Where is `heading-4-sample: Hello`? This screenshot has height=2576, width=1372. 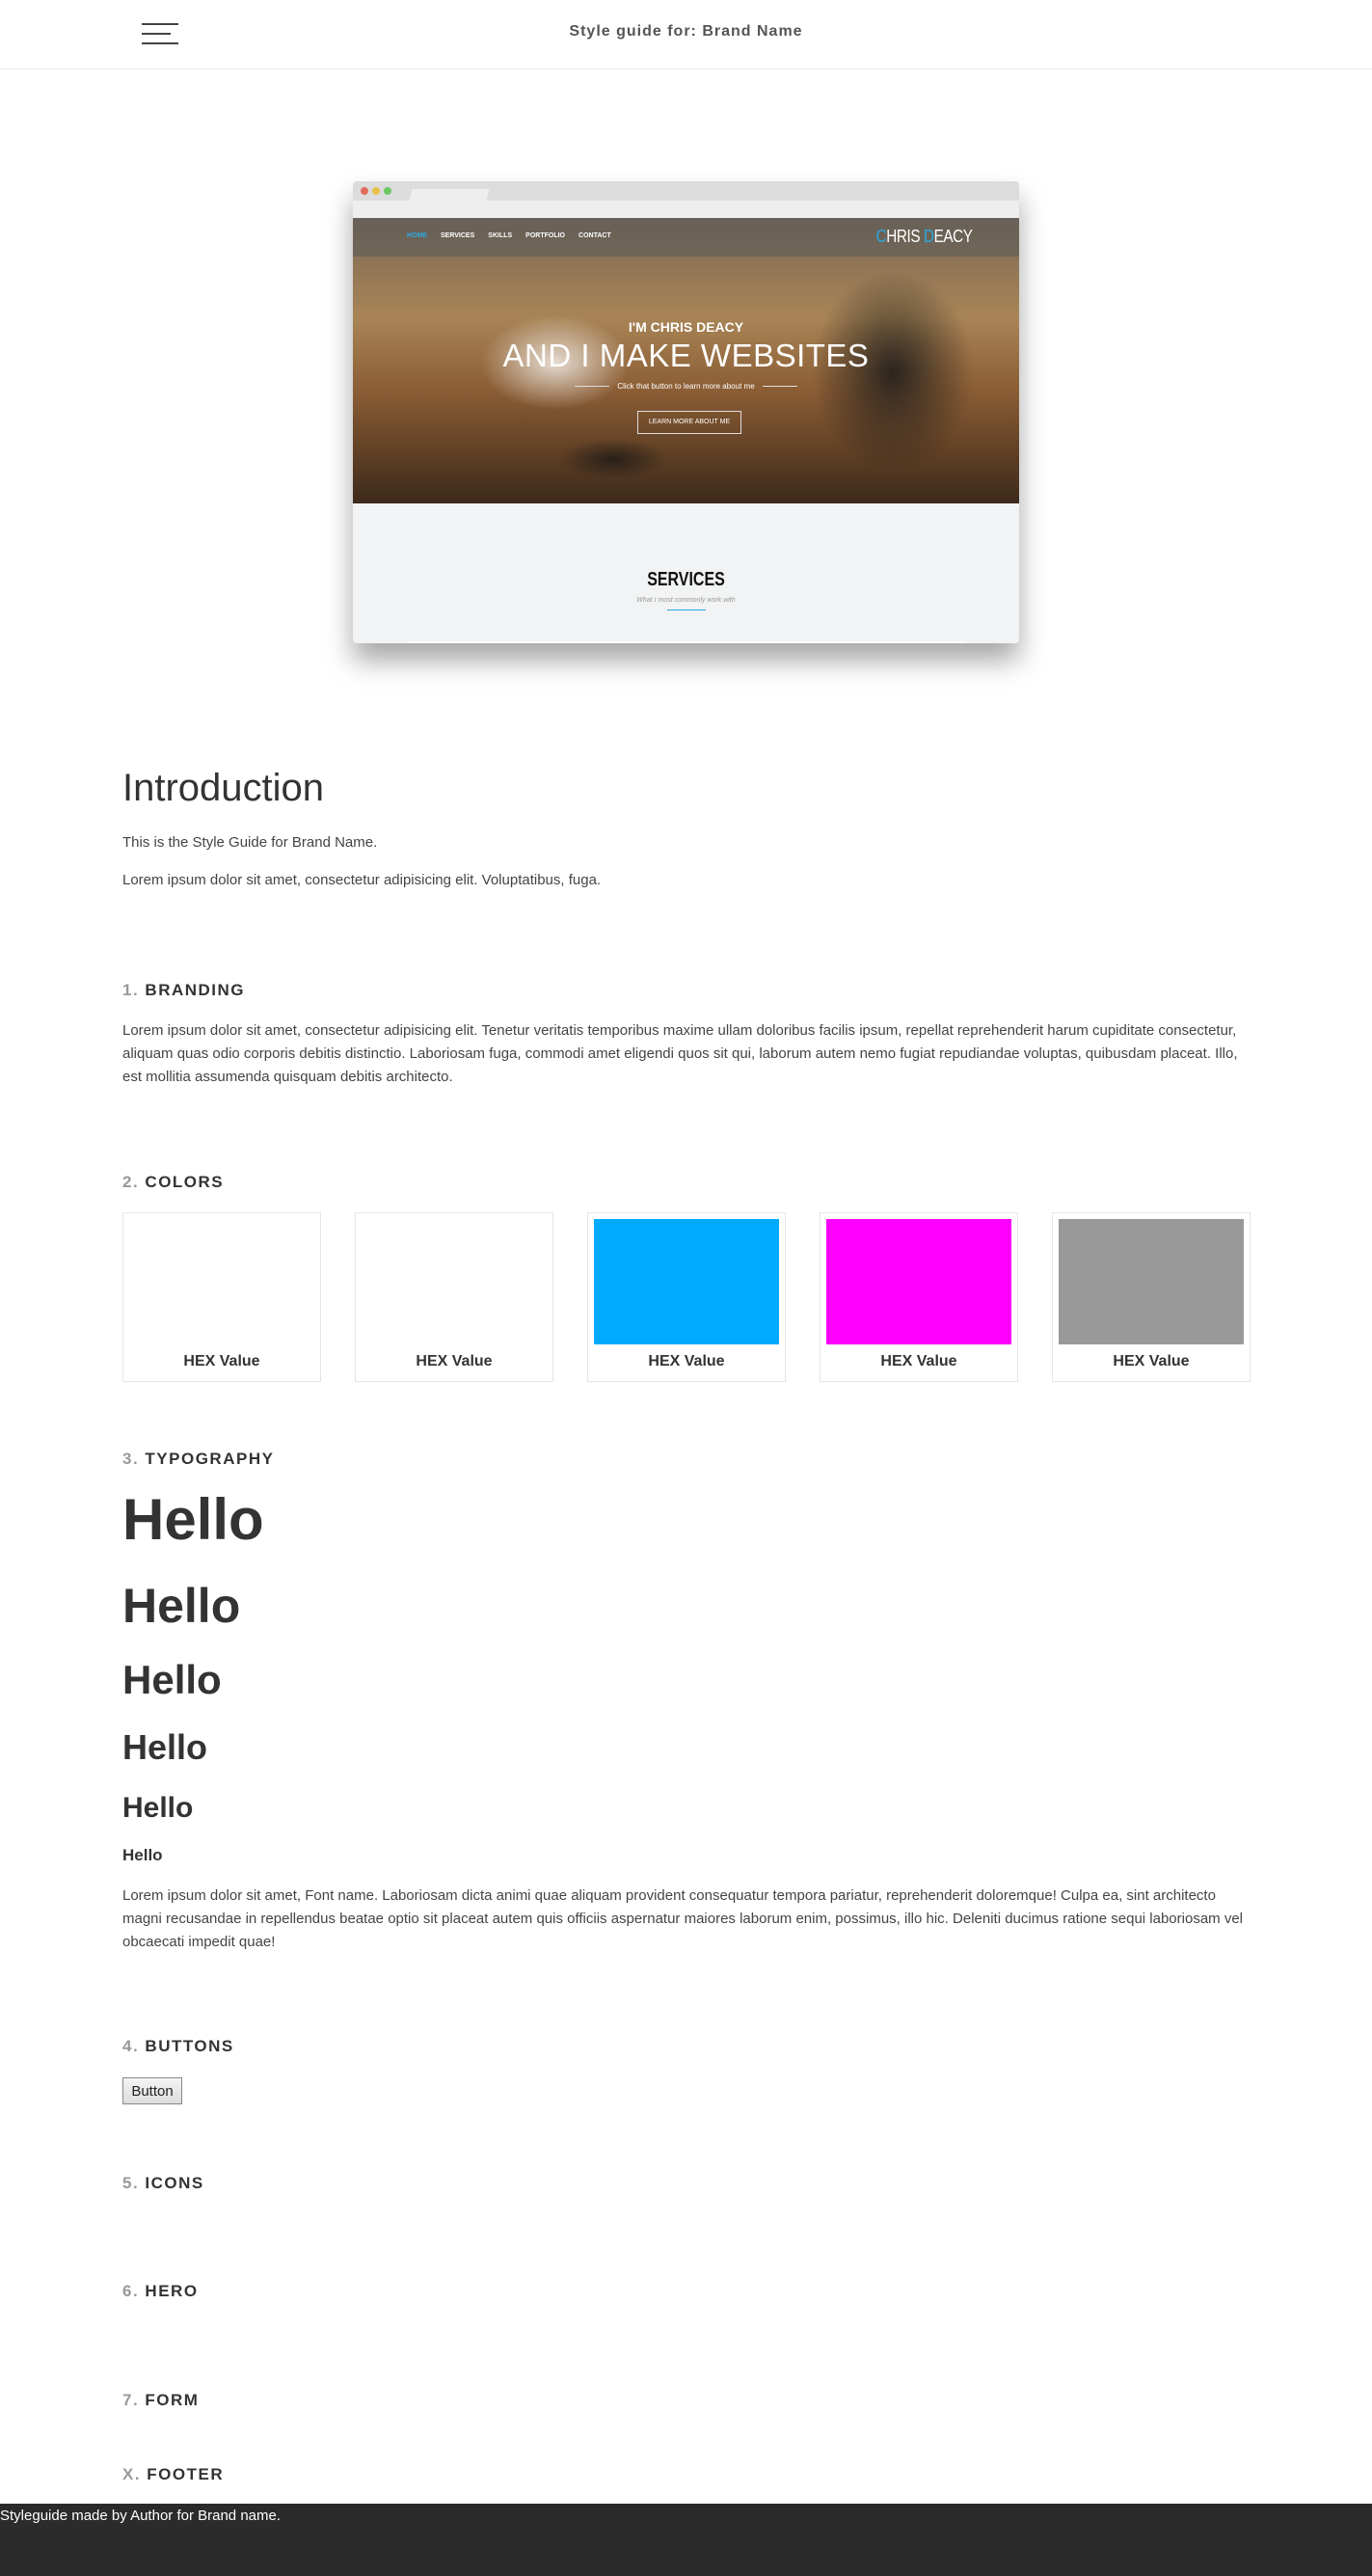 heading-4-sample: Hello is located at coordinates (165, 1747).